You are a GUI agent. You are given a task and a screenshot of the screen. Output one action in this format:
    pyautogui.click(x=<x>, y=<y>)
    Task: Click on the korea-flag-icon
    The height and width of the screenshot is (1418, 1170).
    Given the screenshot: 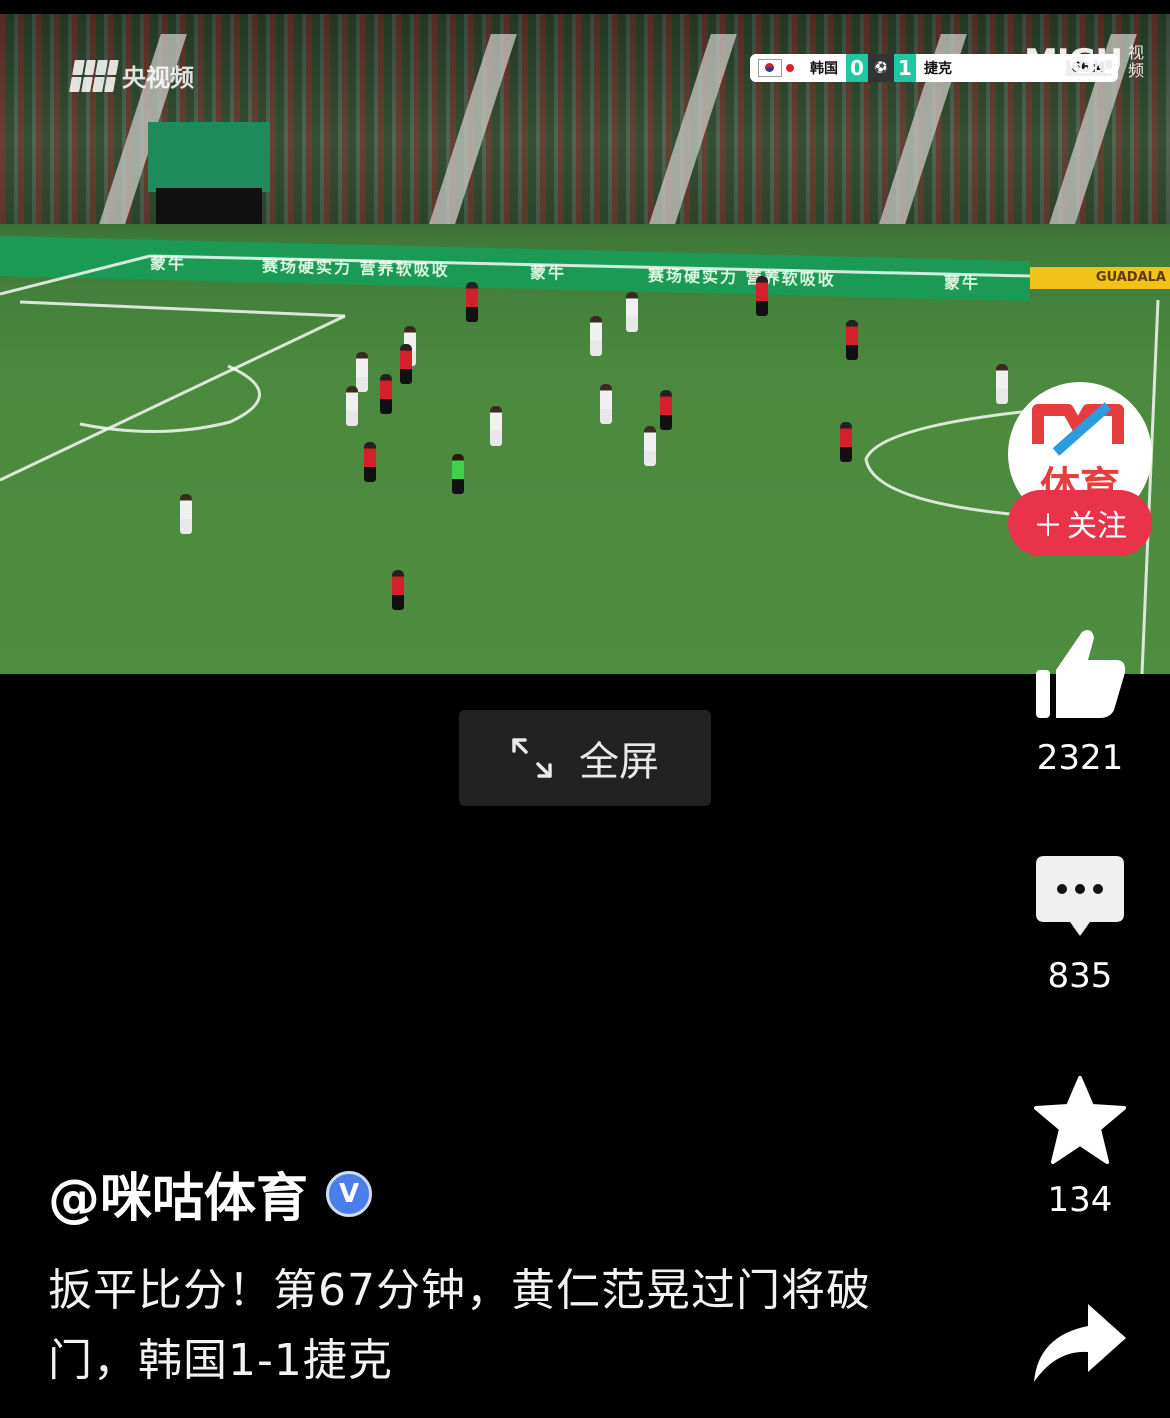 What is the action you would take?
    pyautogui.click(x=770, y=68)
    